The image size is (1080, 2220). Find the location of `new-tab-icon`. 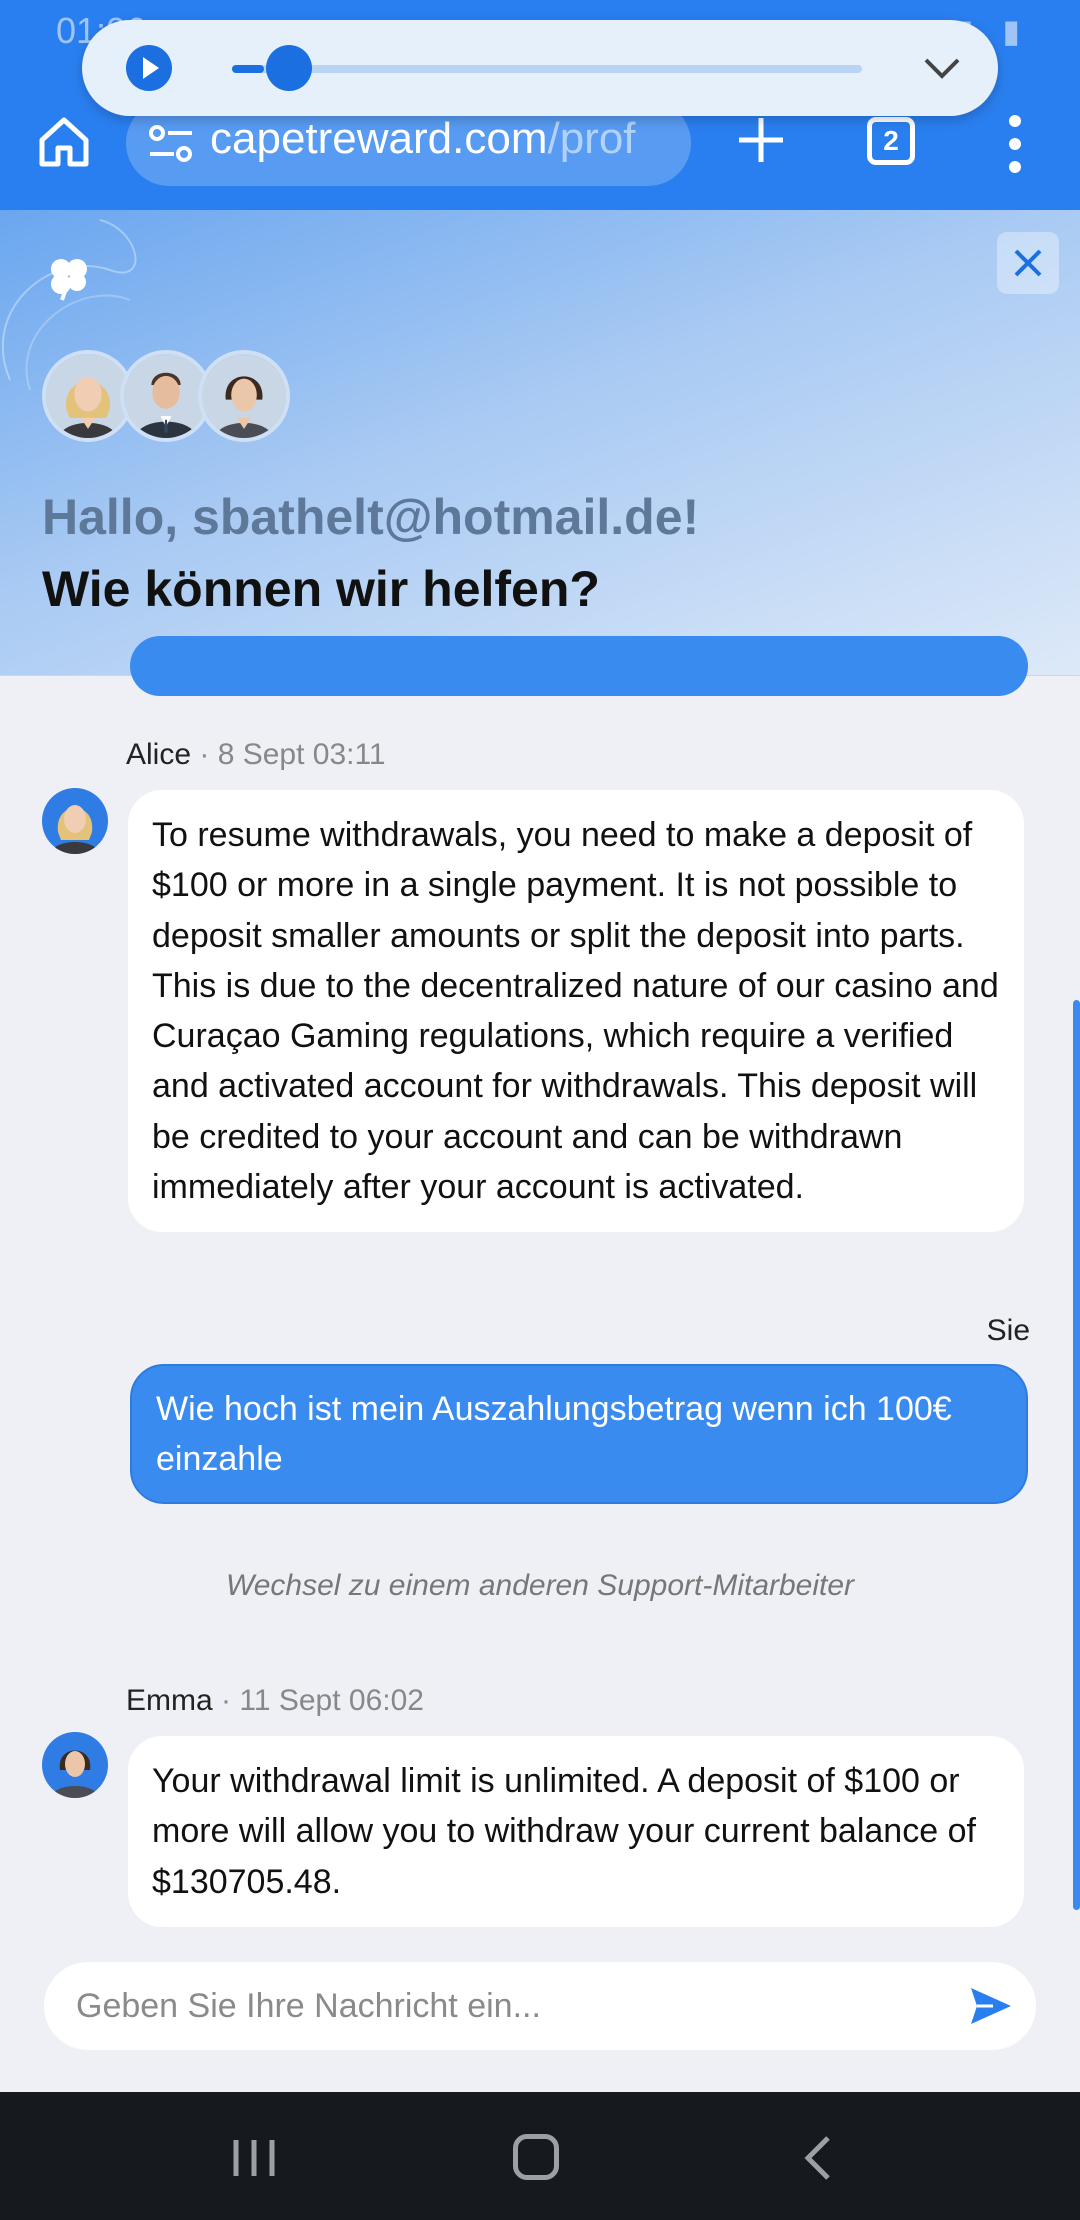

new-tab-icon is located at coordinates (761, 140).